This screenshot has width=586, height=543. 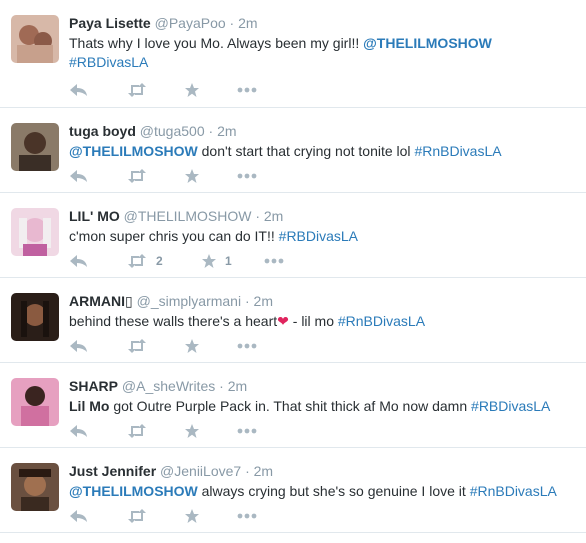 What do you see at coordinates (320, 216) in the screenshot?
I see `tweet-header: LIL' MO @THELILMOSHOW · 2m` at bounding box center [320, 216].